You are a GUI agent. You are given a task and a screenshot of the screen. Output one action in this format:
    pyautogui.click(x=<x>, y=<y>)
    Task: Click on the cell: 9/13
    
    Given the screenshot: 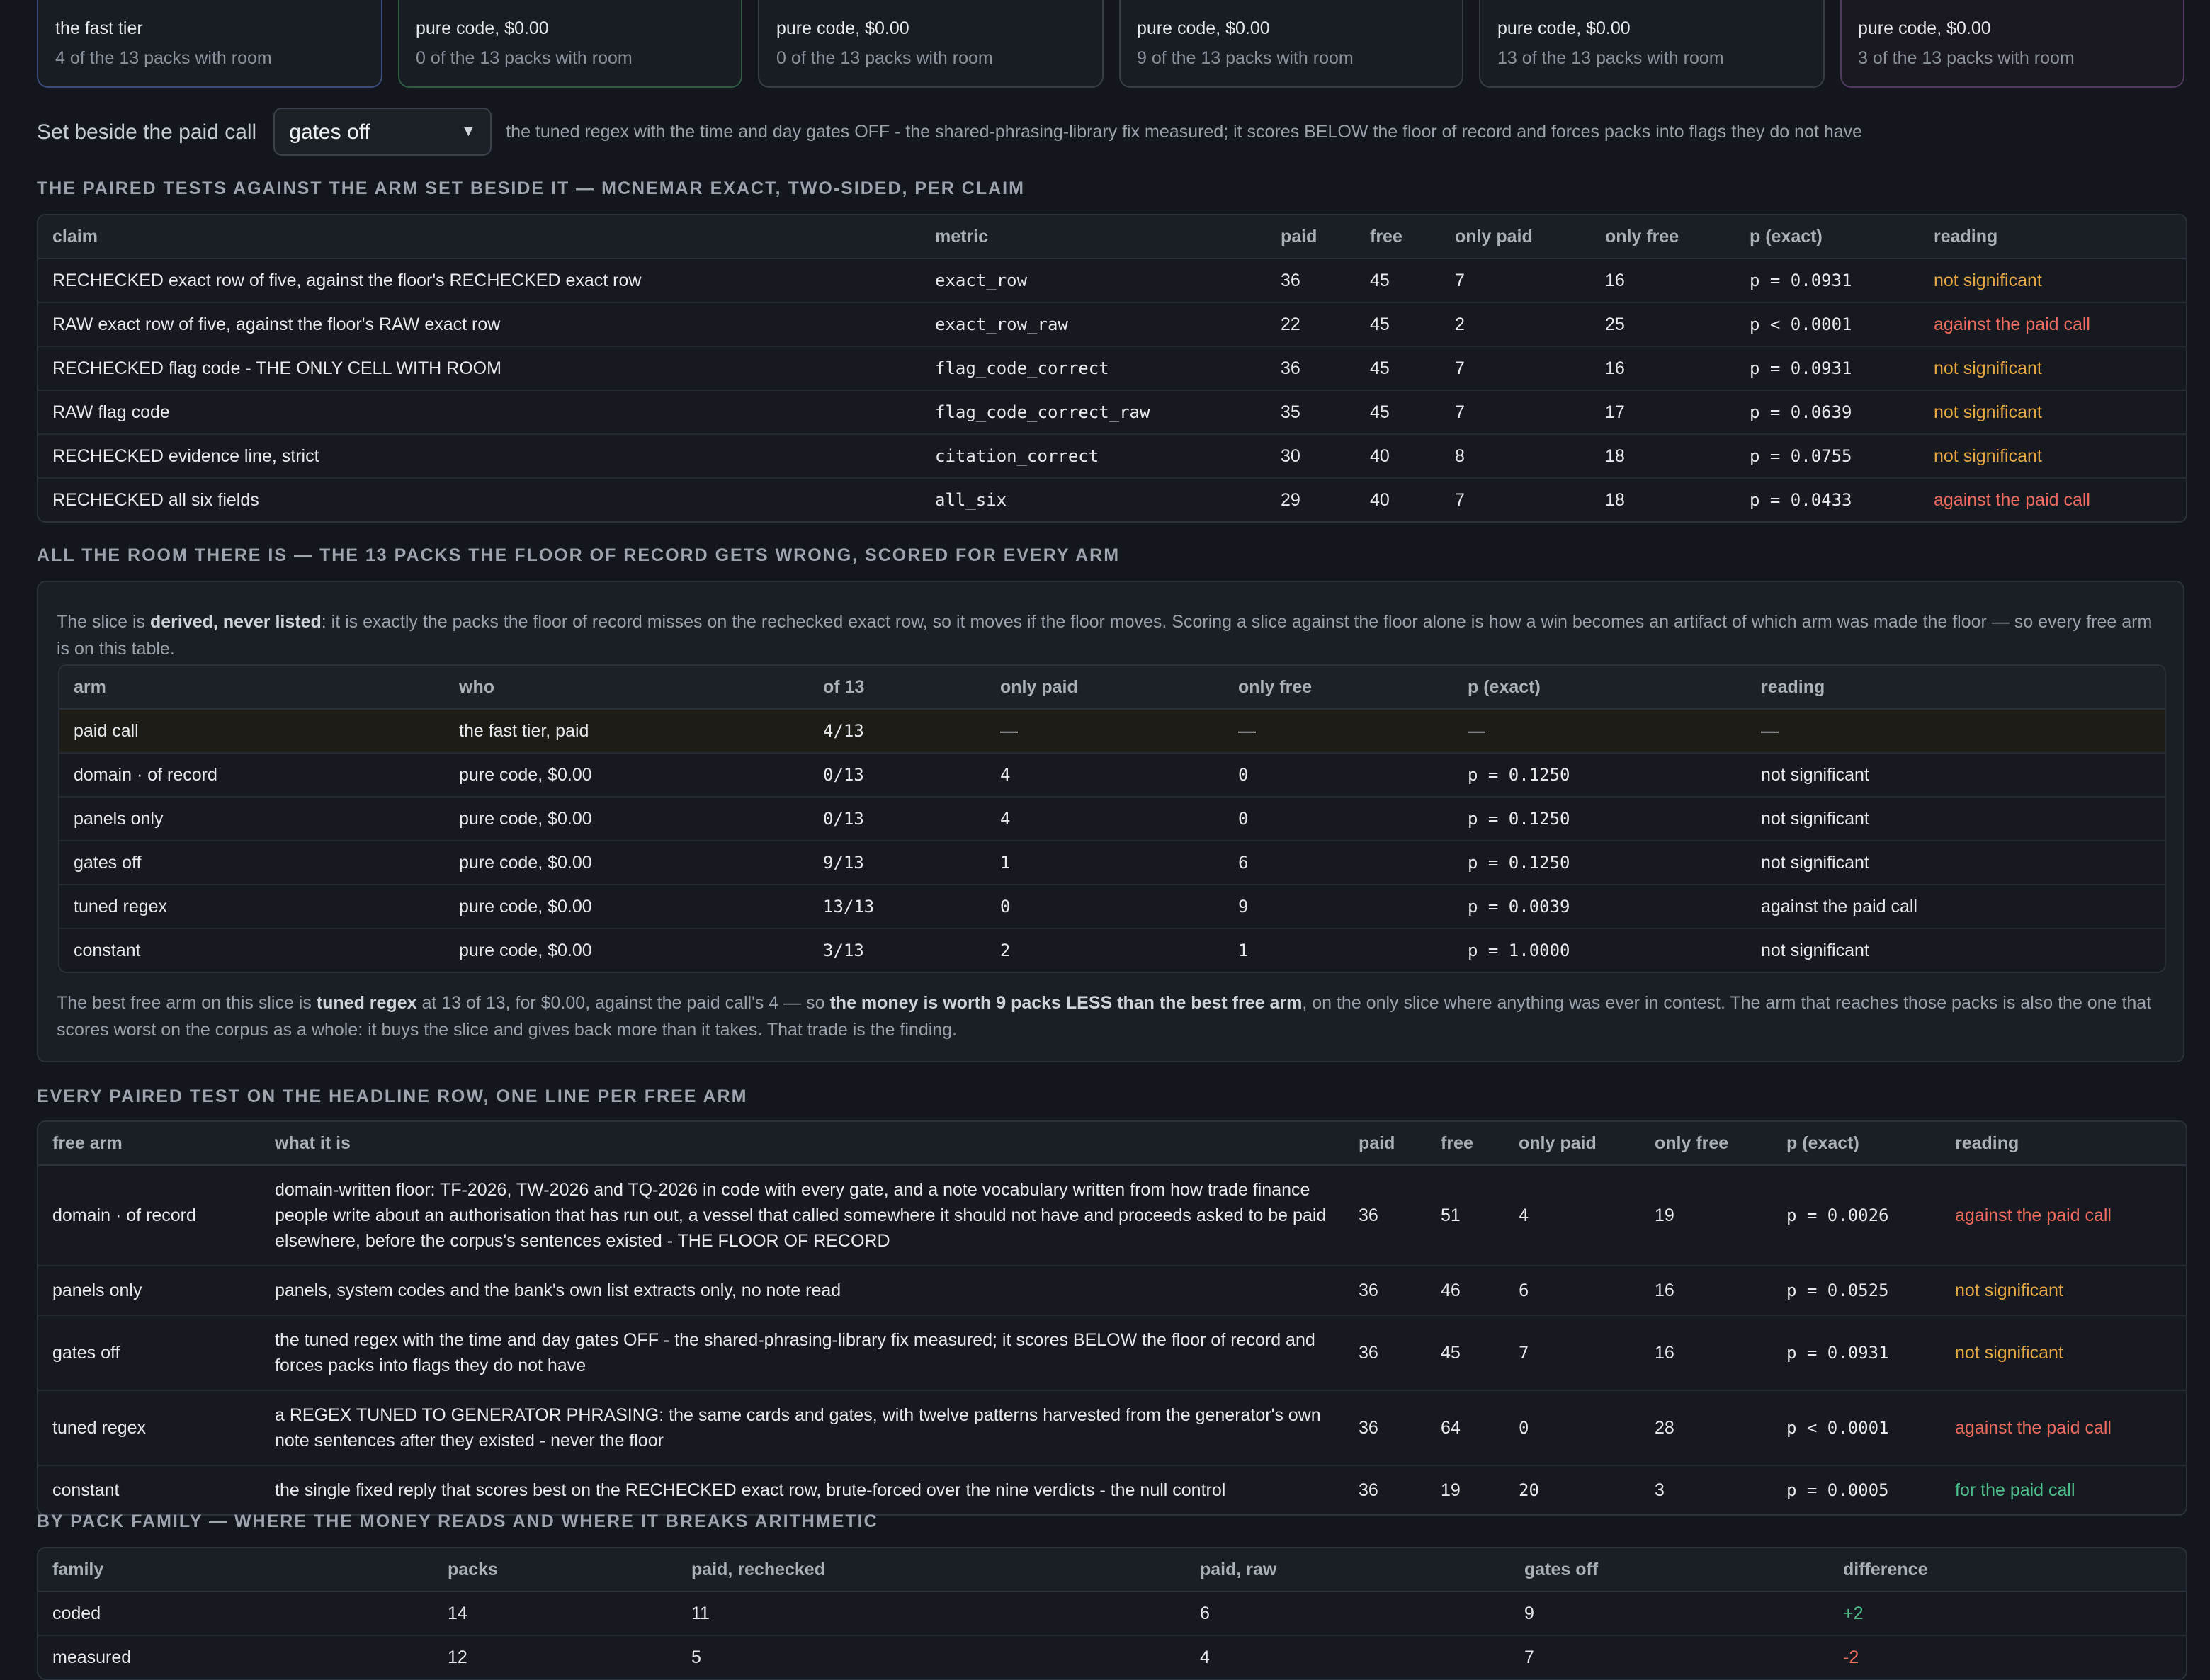 What is the action you would take?
    pyautogui.click(x=898, y=863)
    